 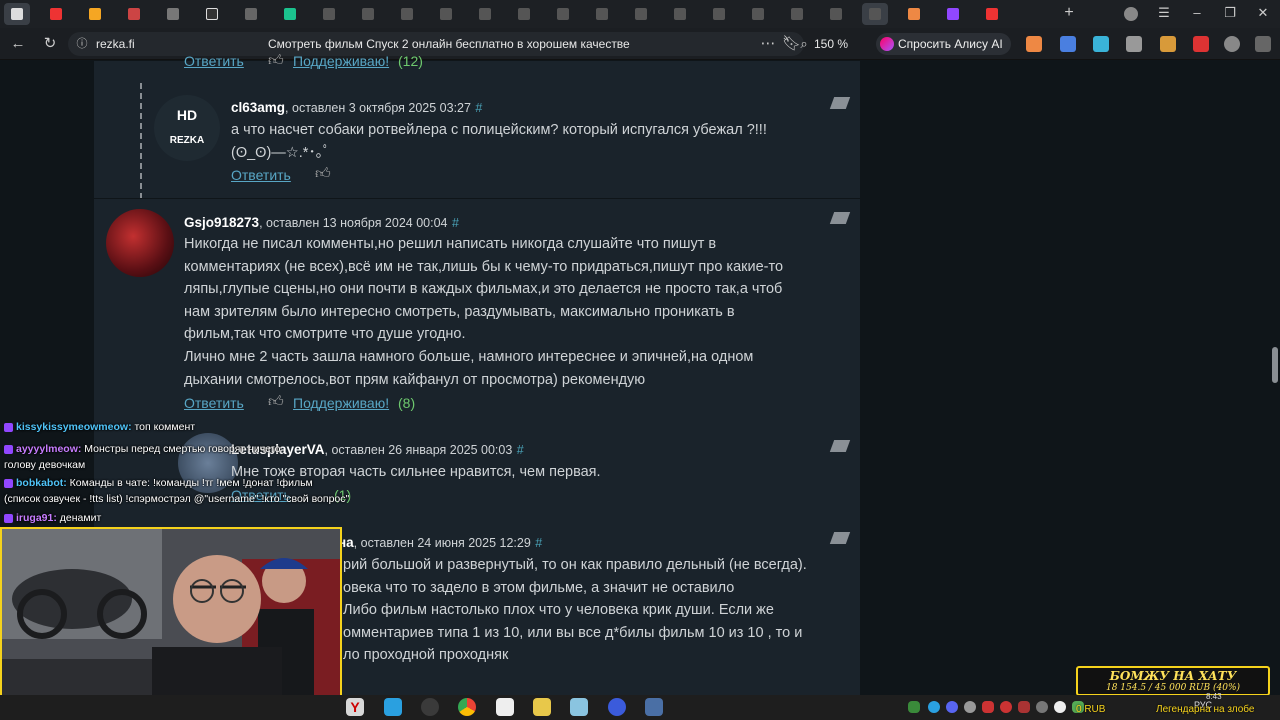 I want to click on avatar-logo-text: REZKA, so click(x=187, y=140).